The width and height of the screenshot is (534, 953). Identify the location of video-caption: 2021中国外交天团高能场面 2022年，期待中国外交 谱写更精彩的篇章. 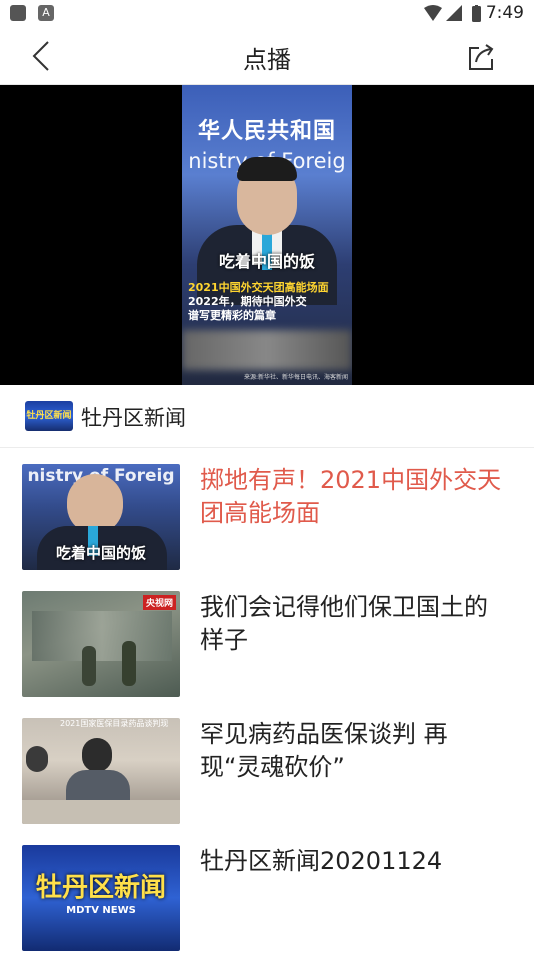
(267, 302).